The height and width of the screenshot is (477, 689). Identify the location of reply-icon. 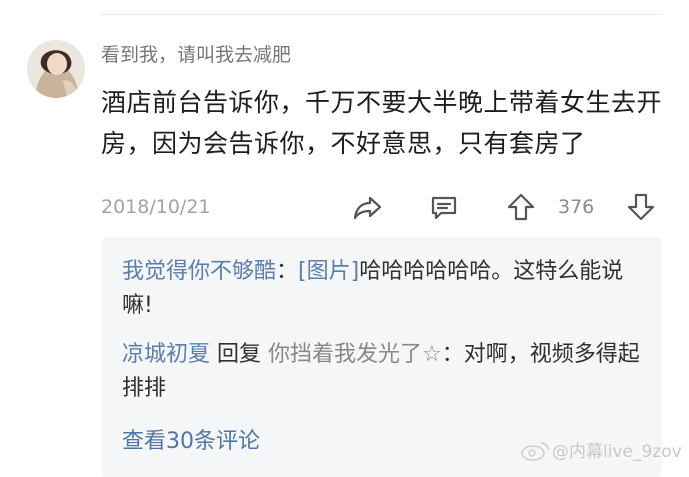
(444, 208).